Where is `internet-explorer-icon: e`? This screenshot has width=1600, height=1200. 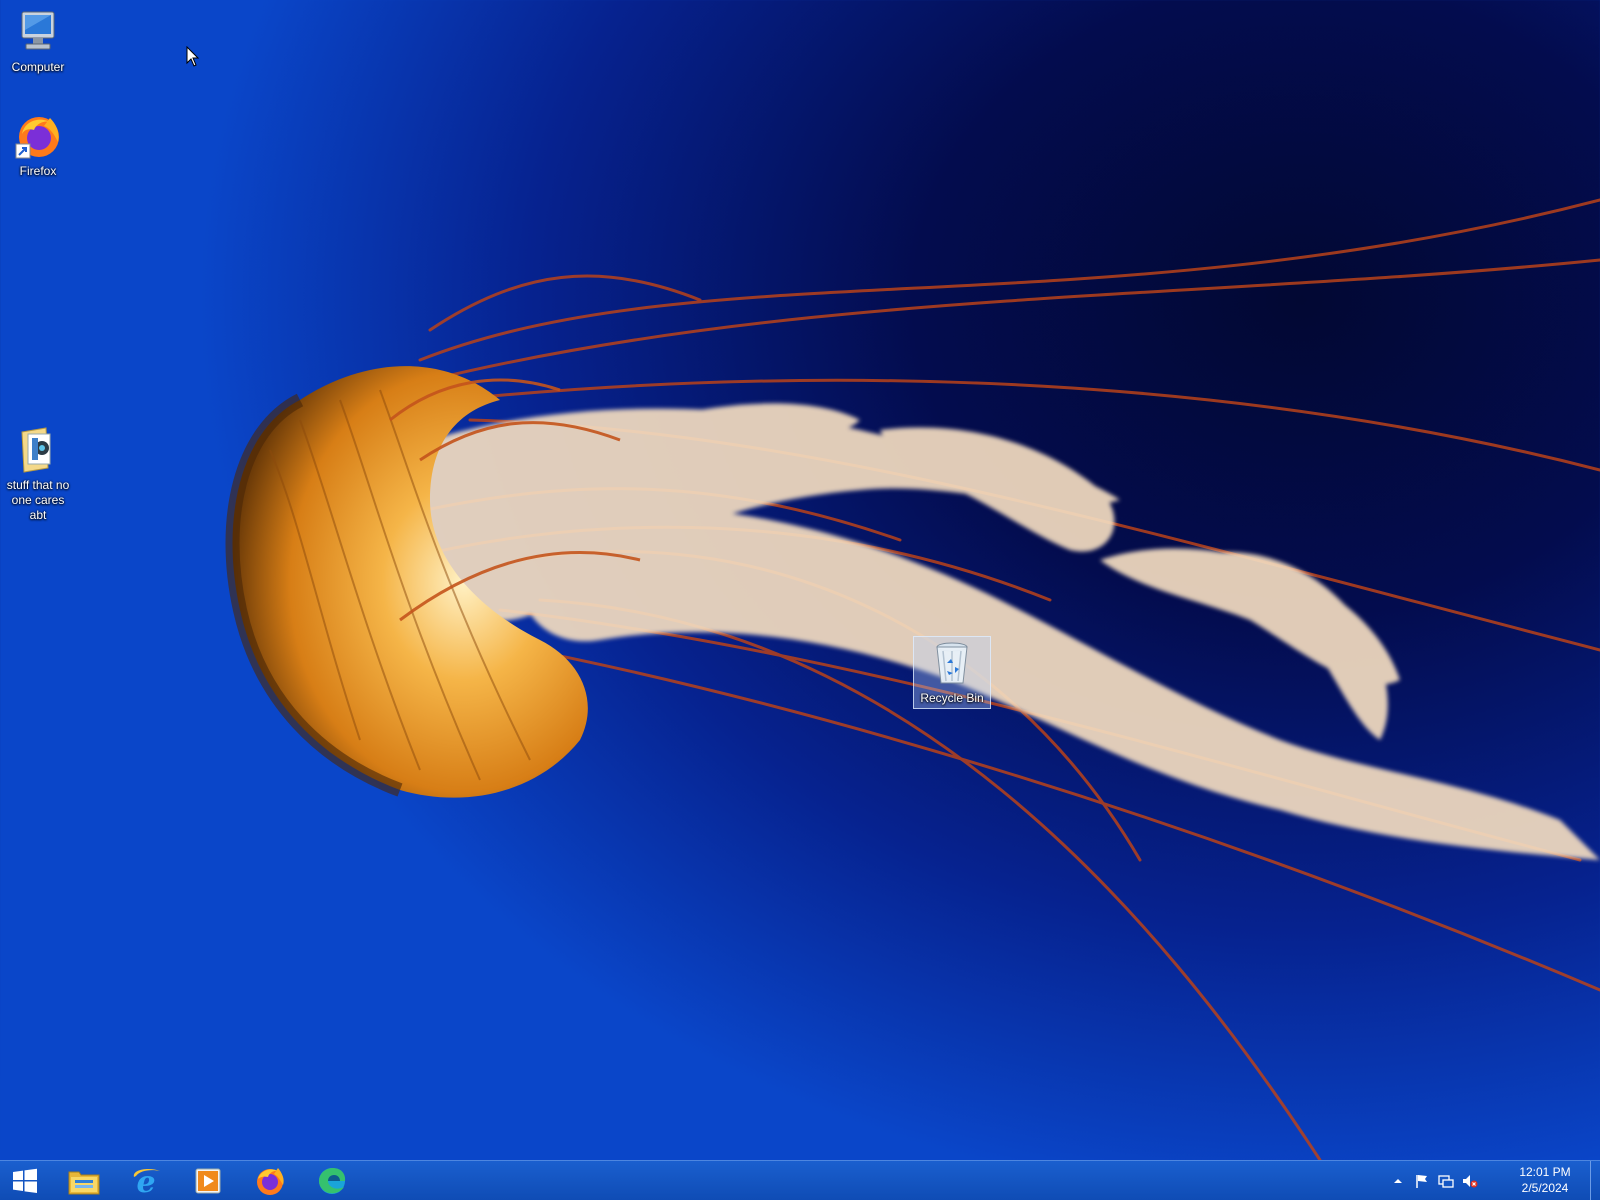 internet-explorer-icon: e is located at coordinates (146, 1181).